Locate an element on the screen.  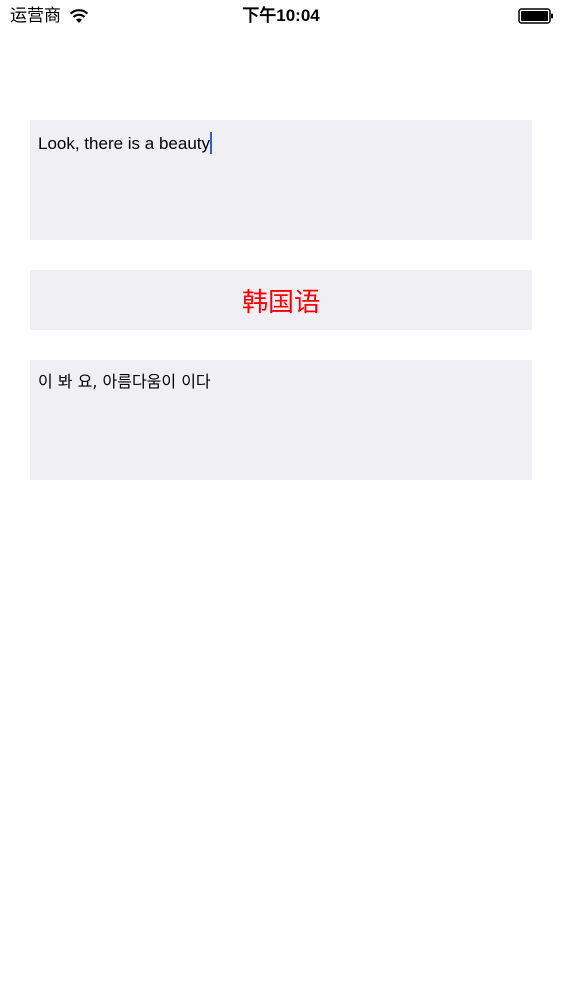
translation-output: 이 봐 요, 아름다움이 이다 is located at coordinates (281, 420).